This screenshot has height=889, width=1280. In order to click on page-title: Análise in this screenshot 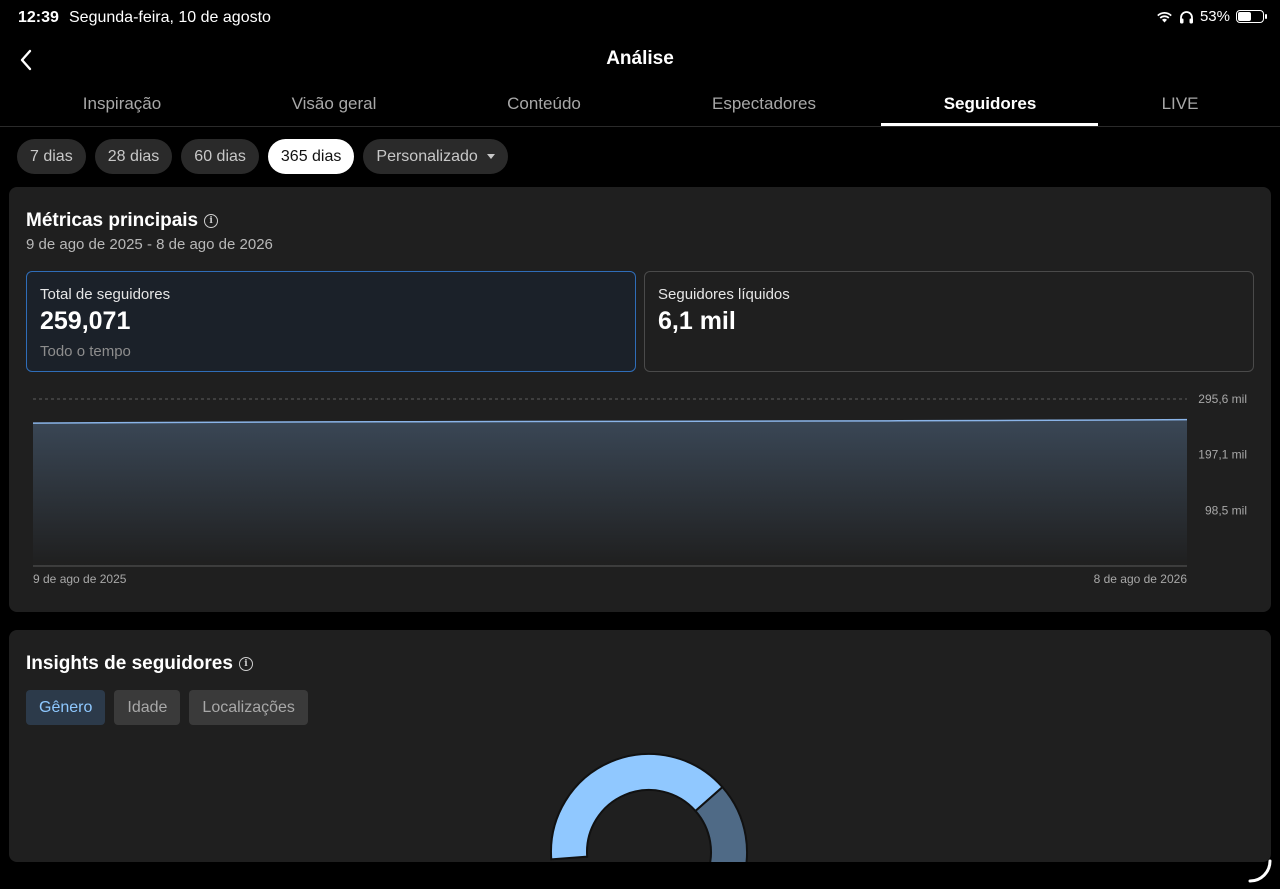, I will do `click(640, 58)`.